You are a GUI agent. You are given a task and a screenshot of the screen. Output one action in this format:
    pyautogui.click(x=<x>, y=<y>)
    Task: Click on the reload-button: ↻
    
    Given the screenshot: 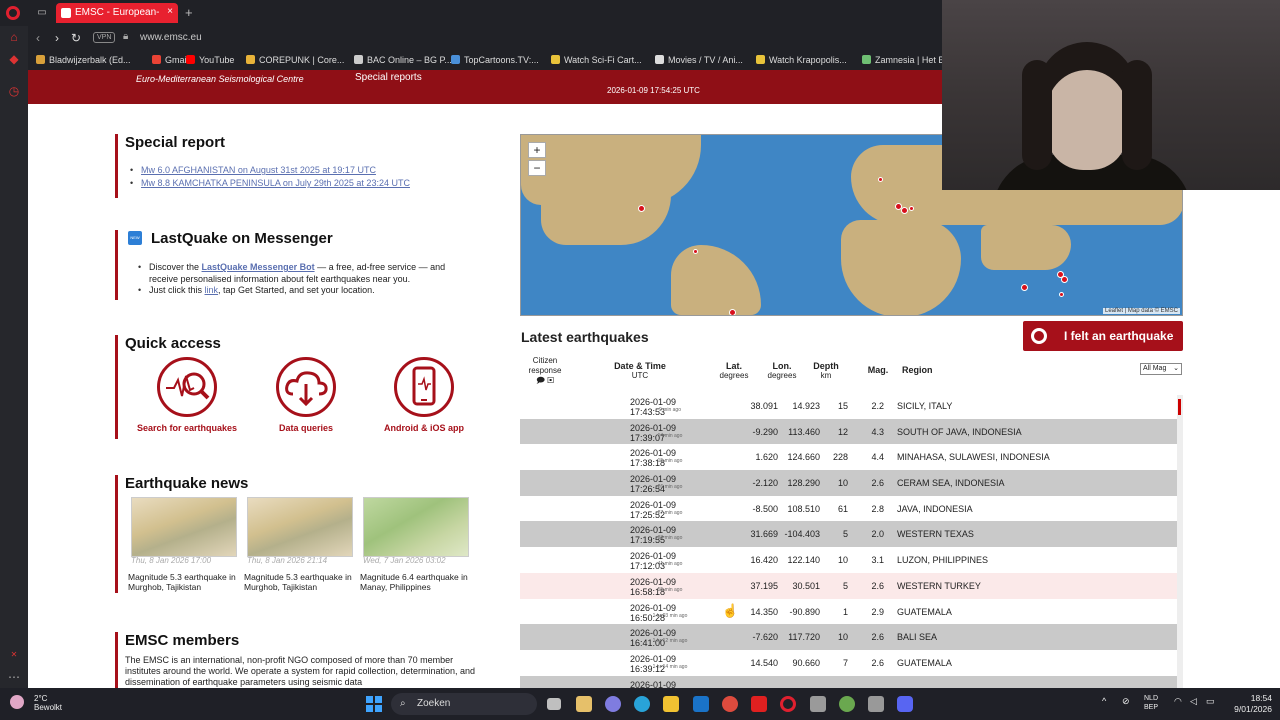 What is the action you would take?
    pyautogui.click(x=76, y=38)
    